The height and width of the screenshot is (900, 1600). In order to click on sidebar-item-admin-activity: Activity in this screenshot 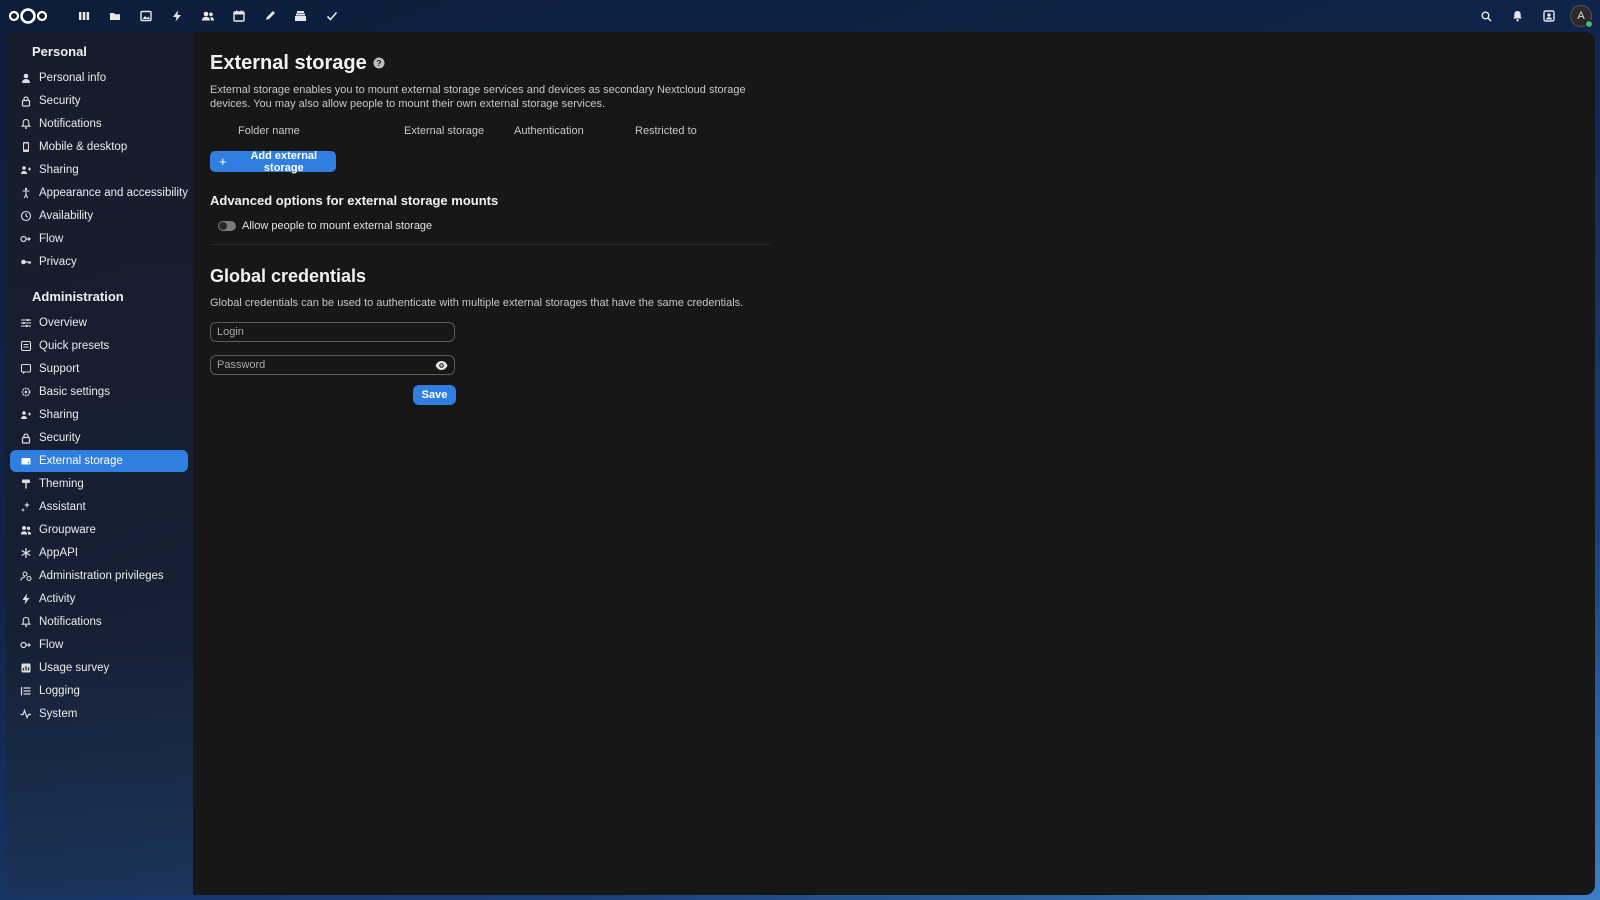, I will do `click(99, 599)`.